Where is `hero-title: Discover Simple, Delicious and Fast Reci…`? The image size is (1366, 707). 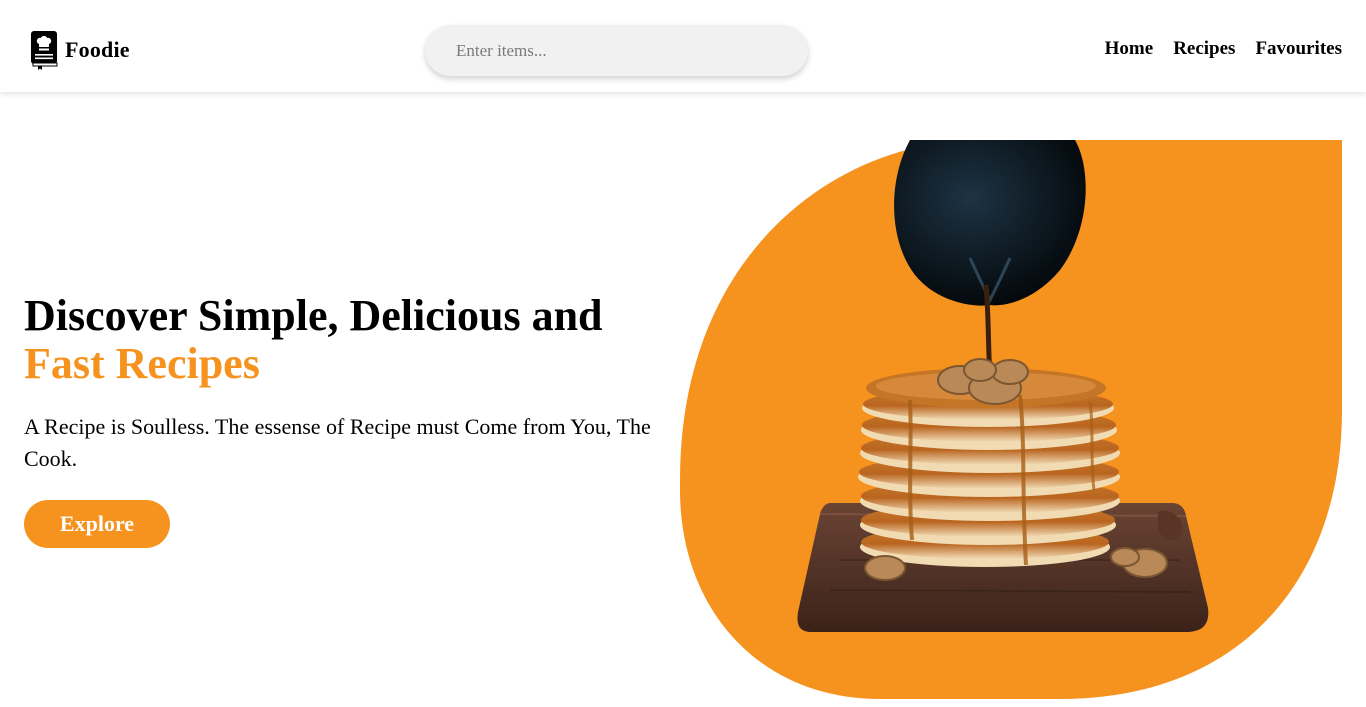
hero-title: Discover Simple, Delicious and Fast Reci… is located at coordinates (354, 340).